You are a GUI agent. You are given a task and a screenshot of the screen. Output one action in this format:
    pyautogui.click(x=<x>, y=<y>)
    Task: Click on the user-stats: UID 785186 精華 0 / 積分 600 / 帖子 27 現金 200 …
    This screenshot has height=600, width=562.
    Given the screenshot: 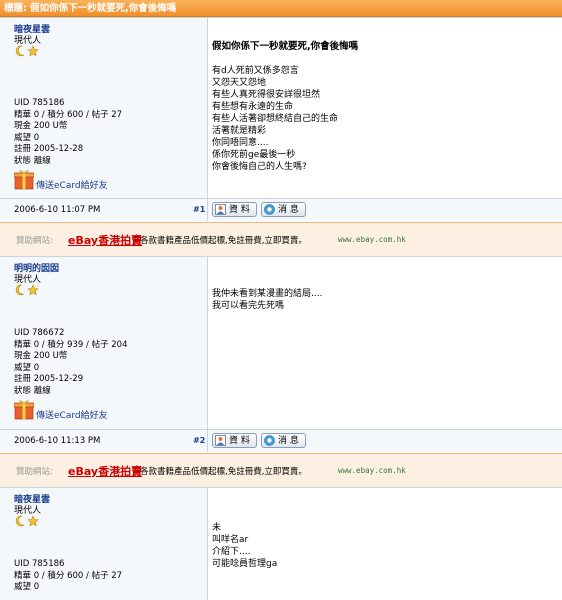 What is the action you would take?
    pyautogui.click(x=68, y=133)
    